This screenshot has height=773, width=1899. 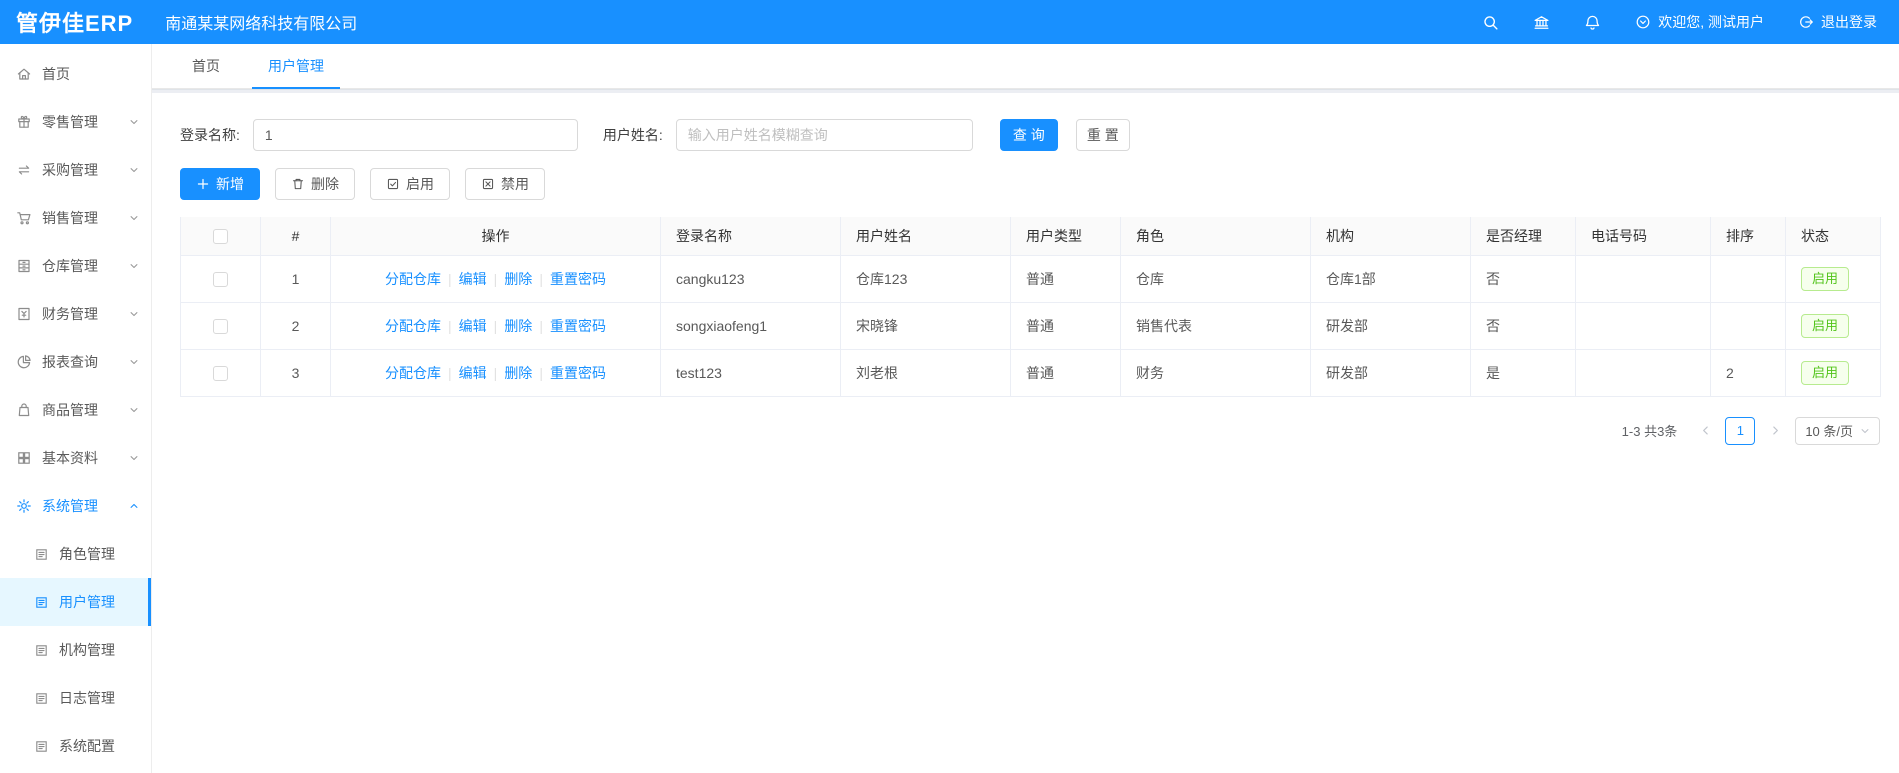 What do you see at coordinates (261, 24) in the screenshot?
I see `company-name: 南通某某网络科技有限公司` at bounding box center [261, 24].